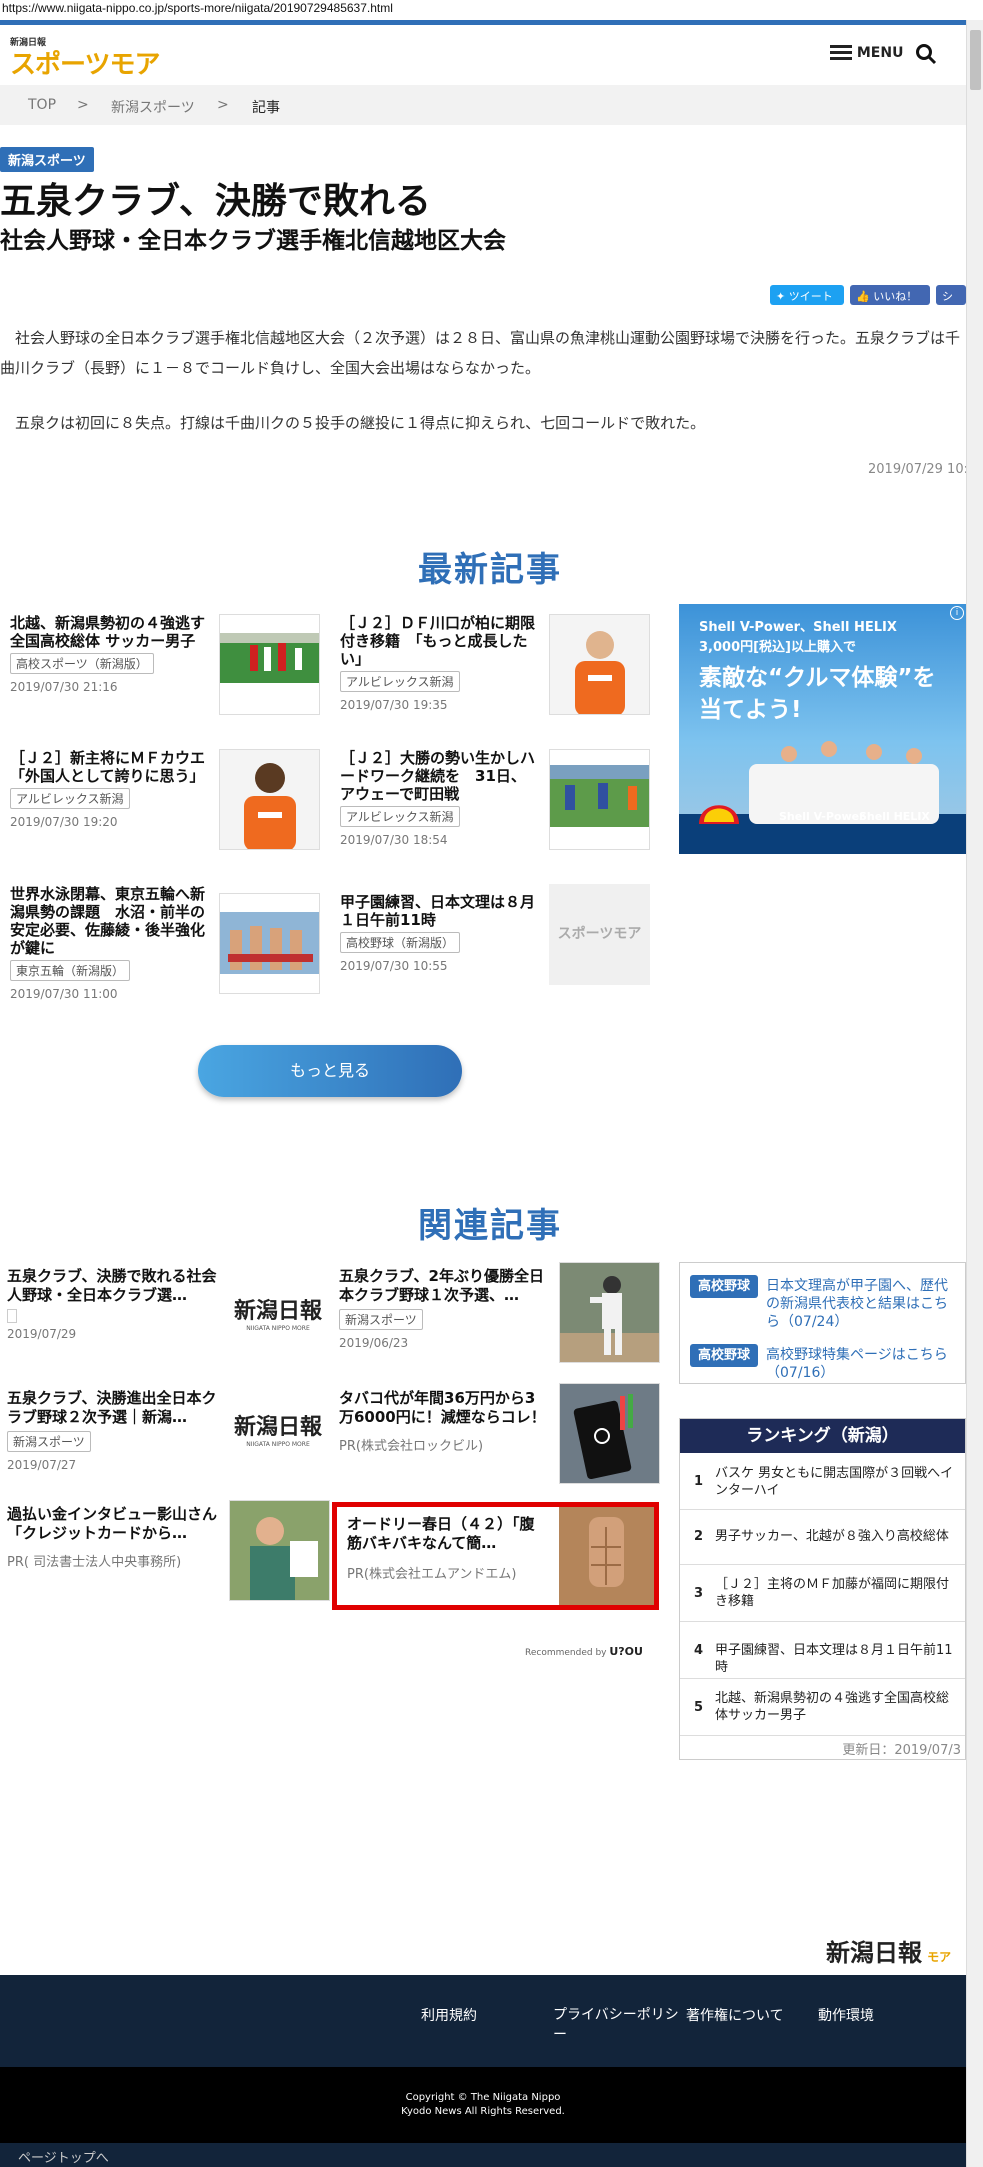 This screenshot has width=983, height=2167. Describe the element at coordinates (832, 1536) in the screenshot. I see `rank-text: 男子サッカー、北越が８強入り高校総体` at that location.